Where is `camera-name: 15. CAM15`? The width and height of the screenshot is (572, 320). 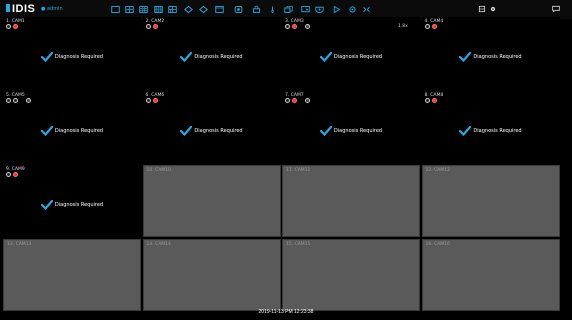 camera-name: 15. CAM15 is located at coordinates (298, 244).